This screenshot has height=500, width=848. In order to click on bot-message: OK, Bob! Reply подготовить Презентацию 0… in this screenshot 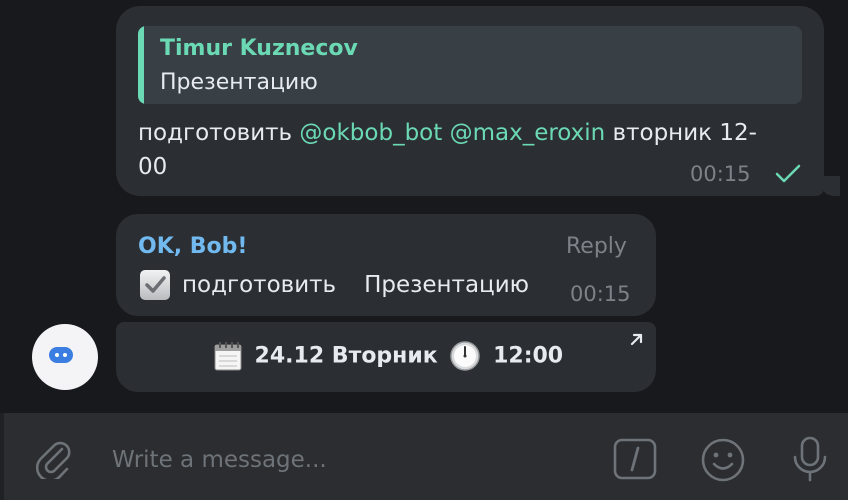, I will do `click(386, 265)`.